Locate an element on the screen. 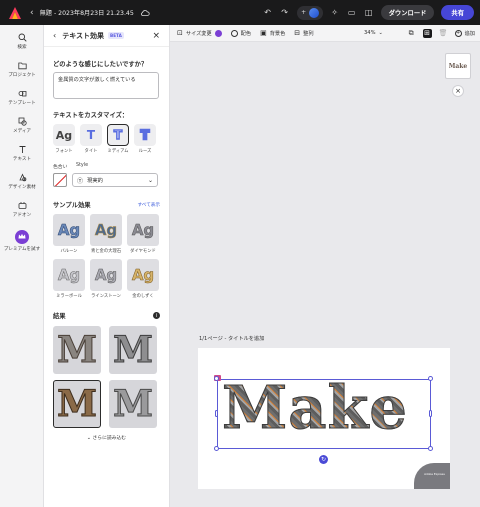  resize-handle-bl is located at coordinates (216, 448).